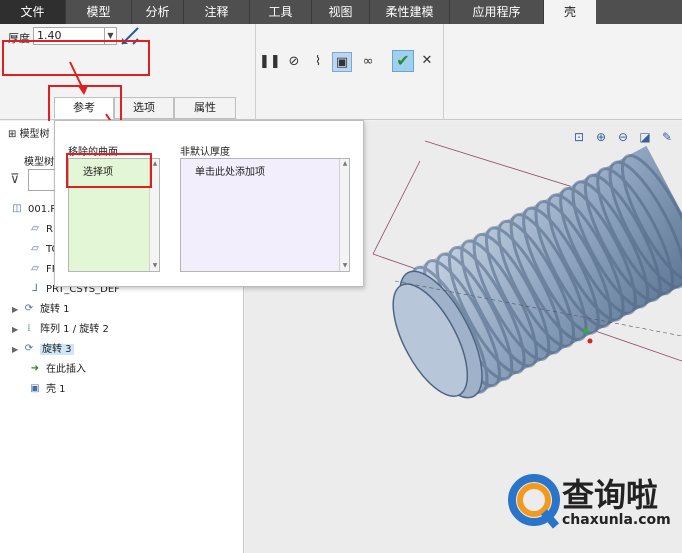 The width and height of the screenshot is (682, 553). What do you see at coordinates (610, 495) in the screenshot?
I see `watermark-name: 查询啦` at bounding box center [610, 495].